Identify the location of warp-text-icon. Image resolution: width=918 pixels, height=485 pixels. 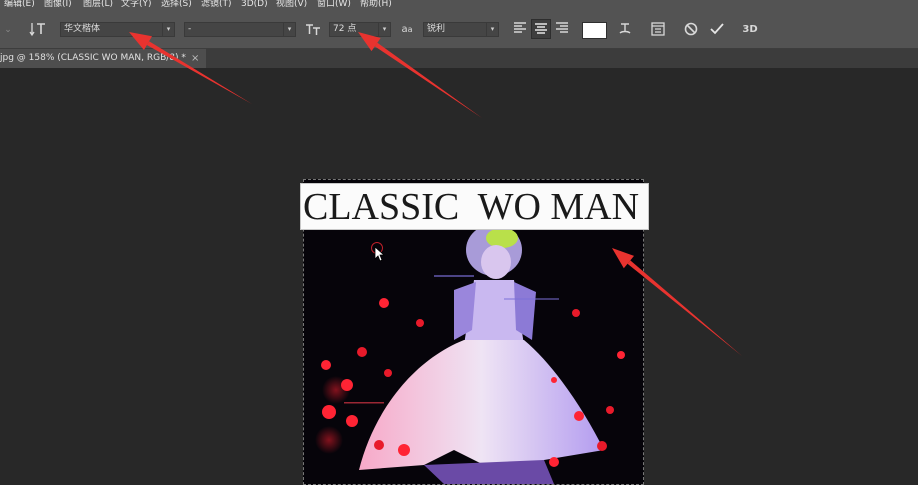
(625, 31).